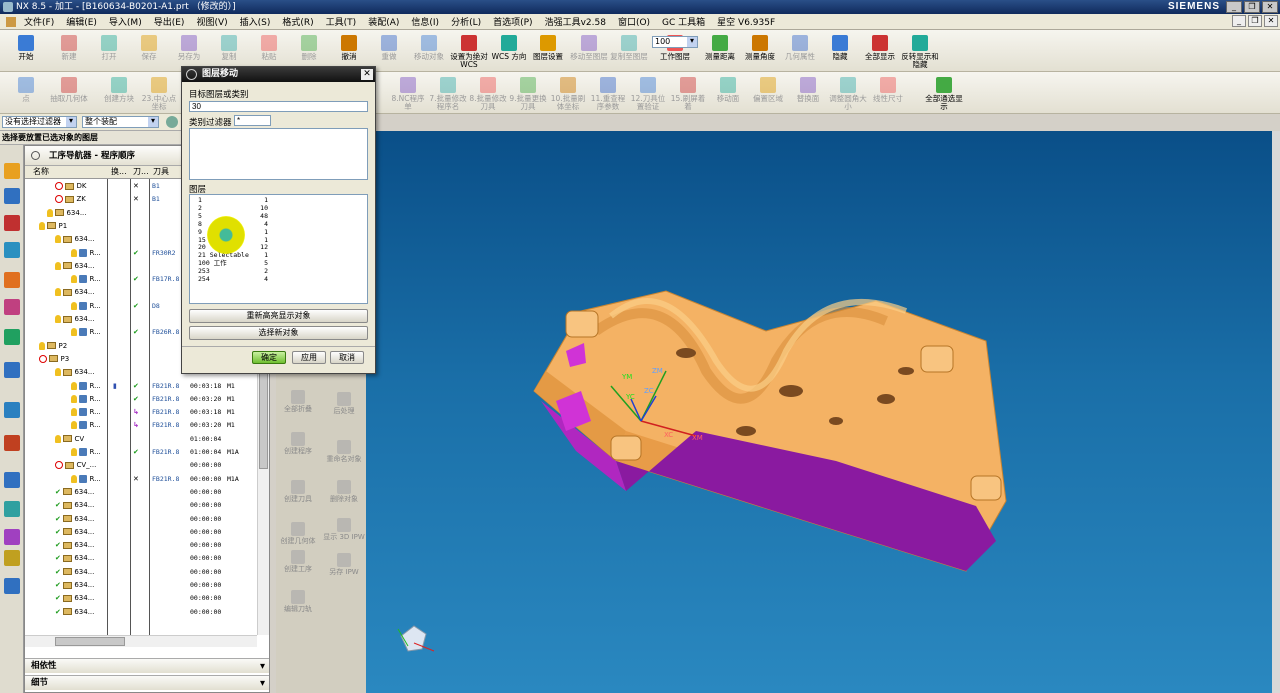  Describe the element at coordinates (383, 21) in the screenshot. I see `menu-item: 装配(A)` at that location.